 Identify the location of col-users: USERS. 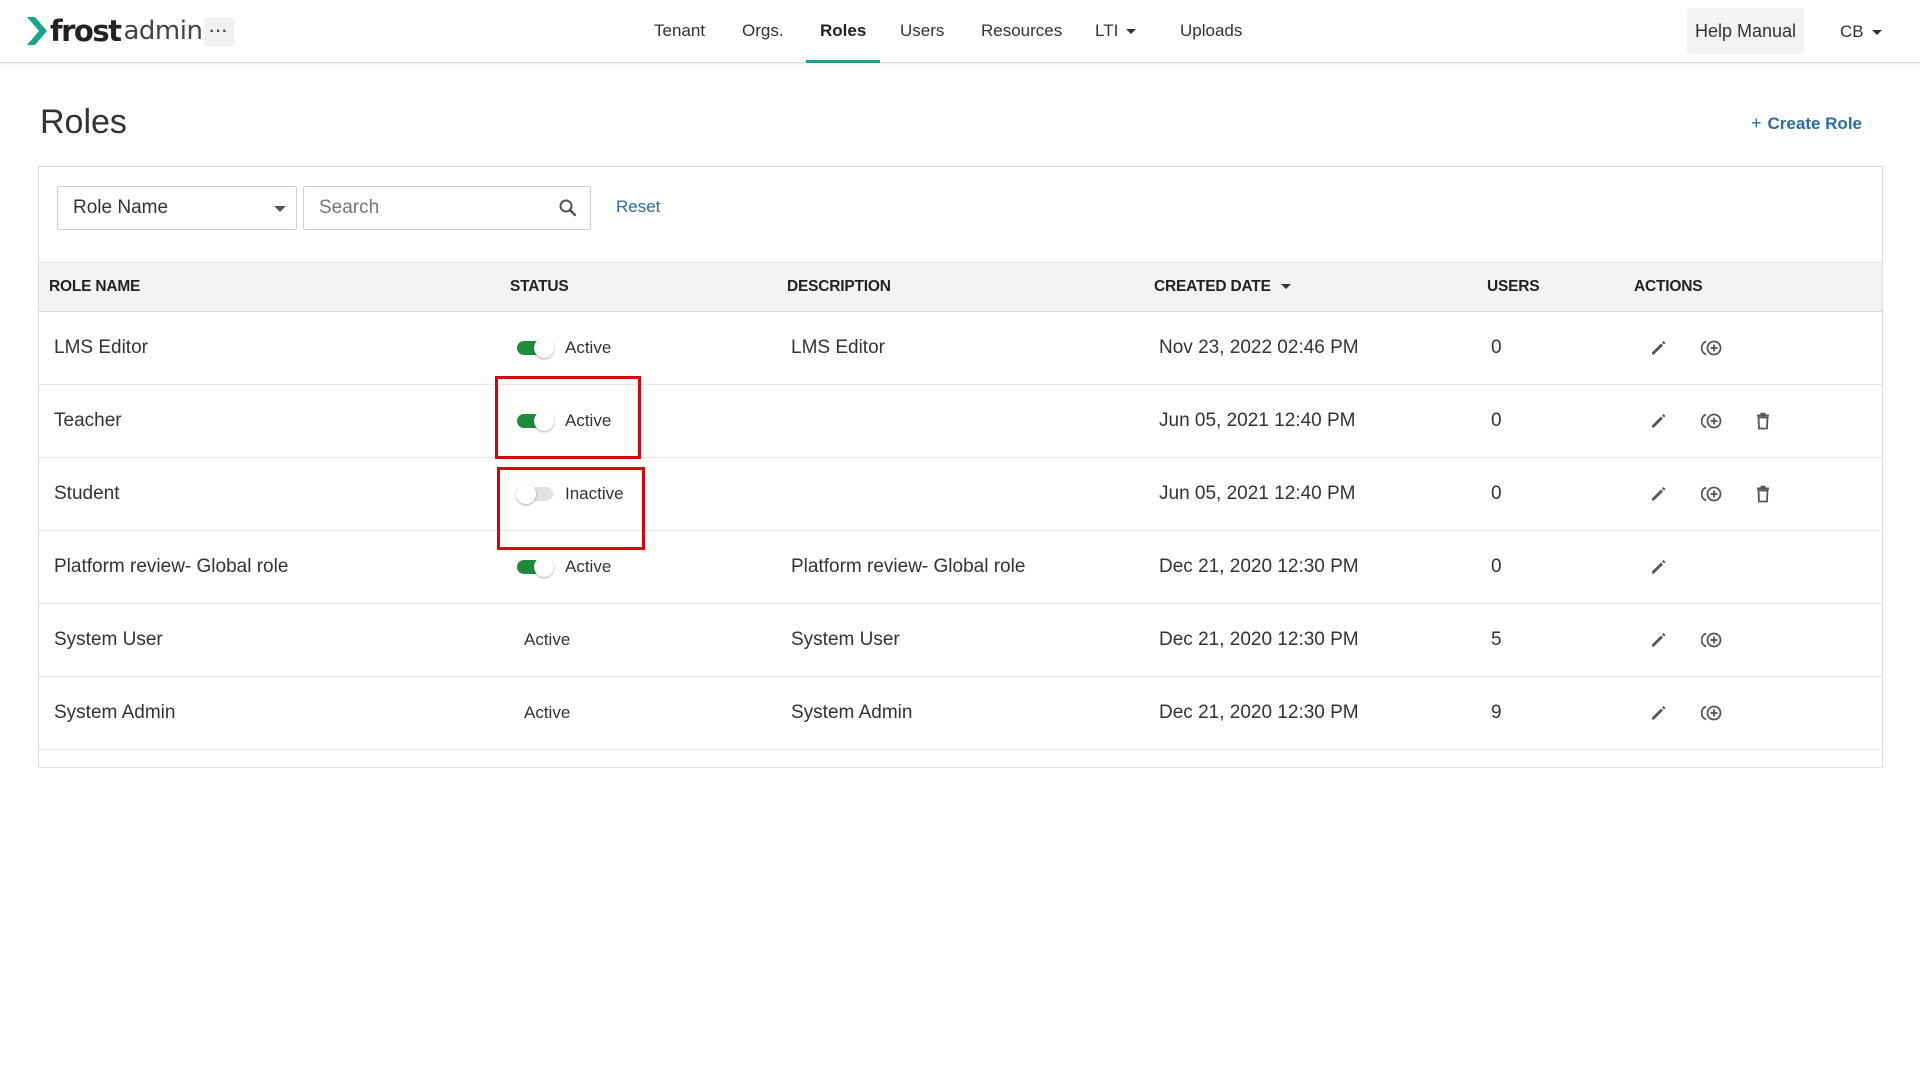
(1513, 287).